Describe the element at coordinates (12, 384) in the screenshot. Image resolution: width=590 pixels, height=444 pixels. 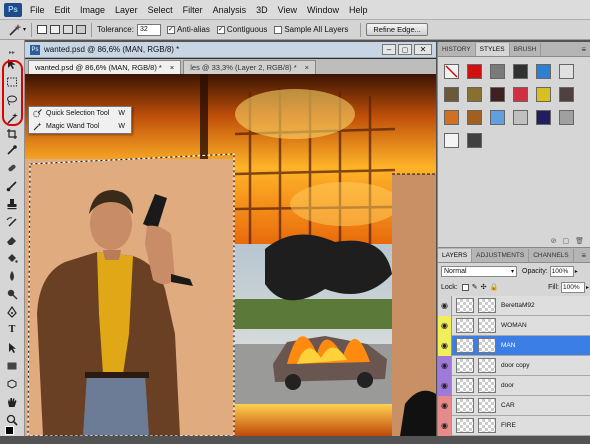
I see `3d-rotate-tool-icon` at that location.